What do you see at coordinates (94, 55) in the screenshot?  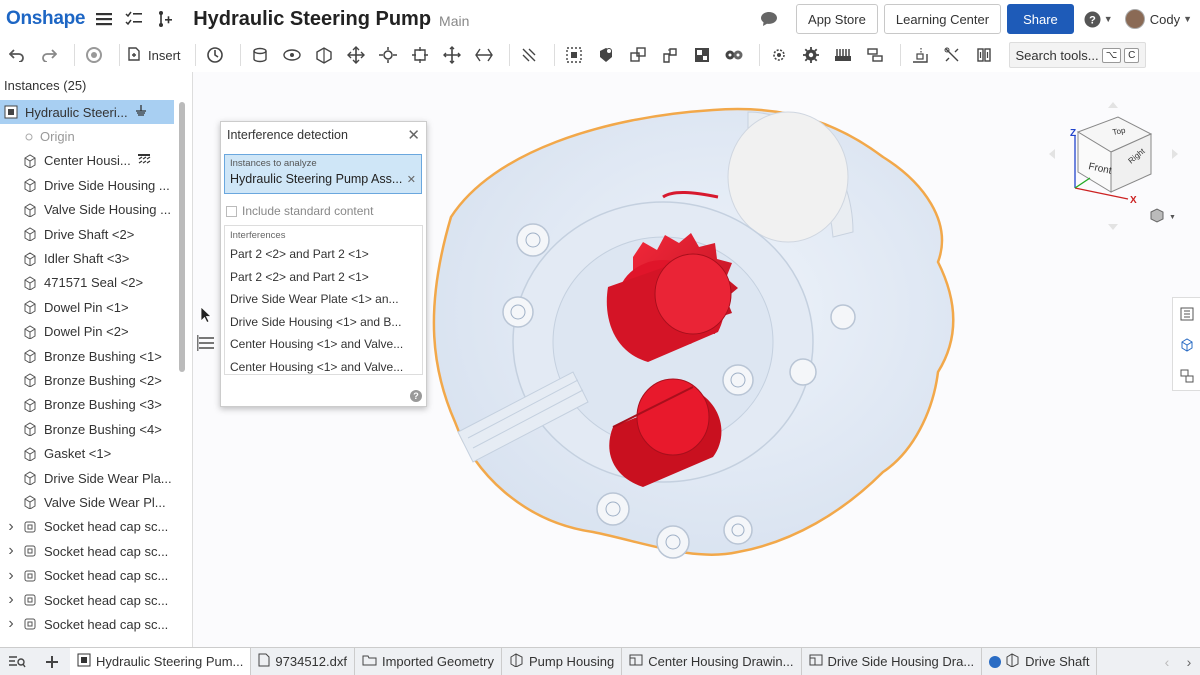 I see `regenerate-icon` at bounding box center [94, 55].